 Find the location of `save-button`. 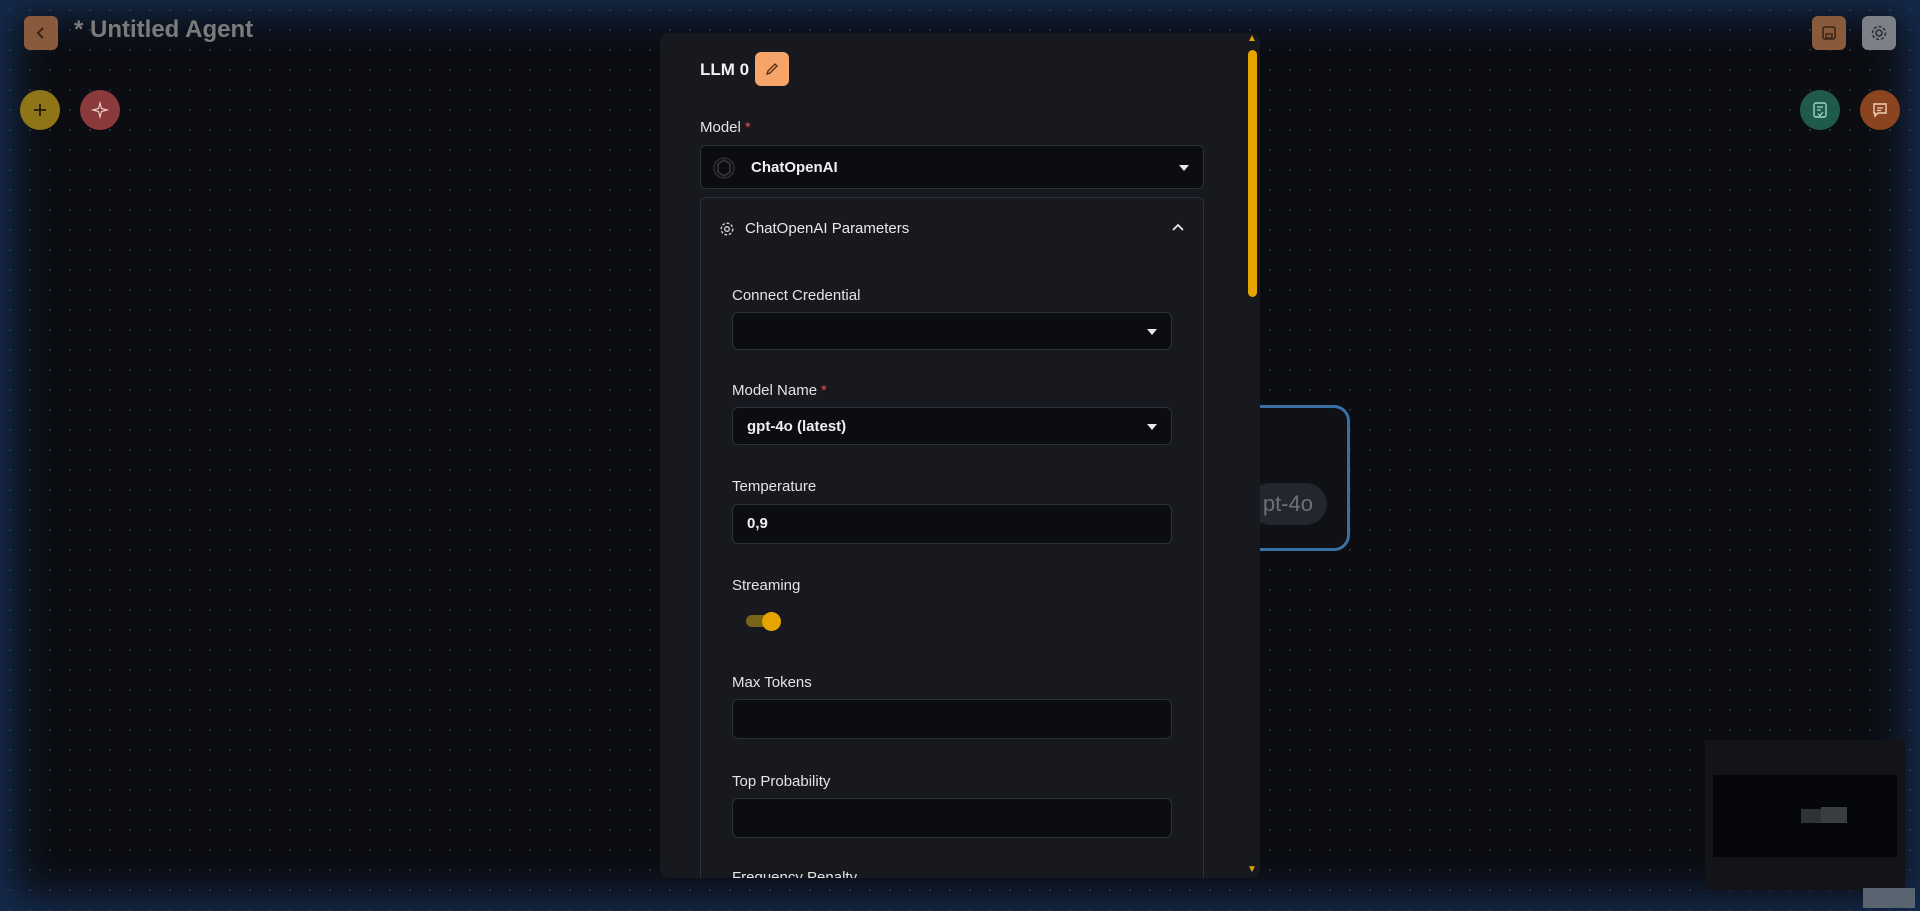

save-button is located at coordinates (1829, 33).